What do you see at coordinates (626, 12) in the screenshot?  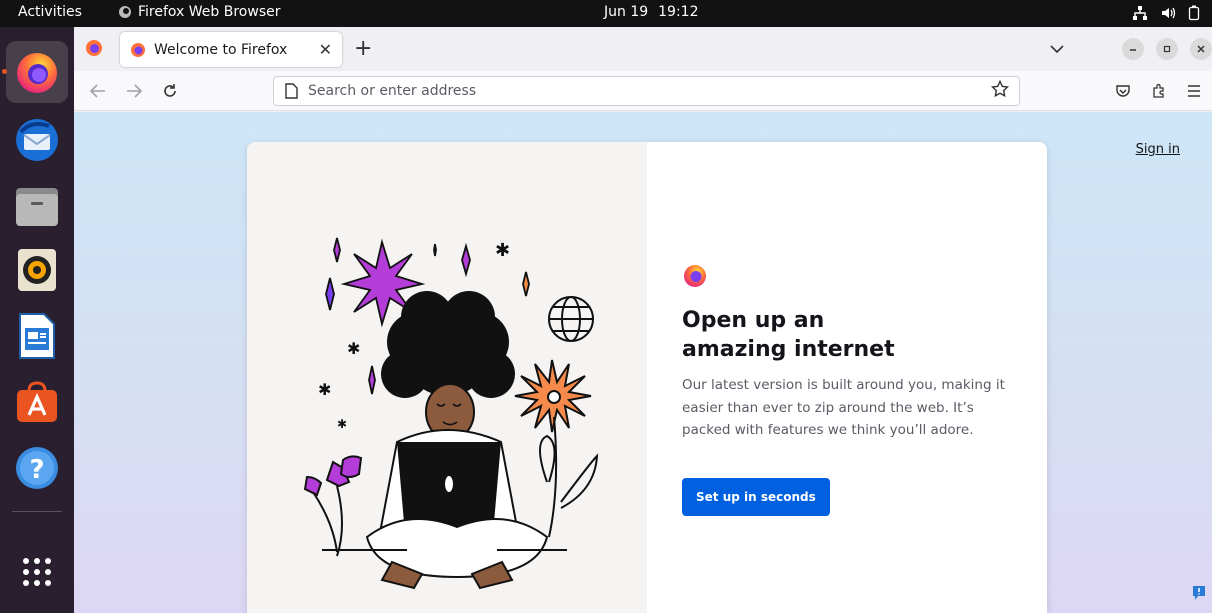 I see `clock-date: Jun 19` at bounding box center [626, 12].